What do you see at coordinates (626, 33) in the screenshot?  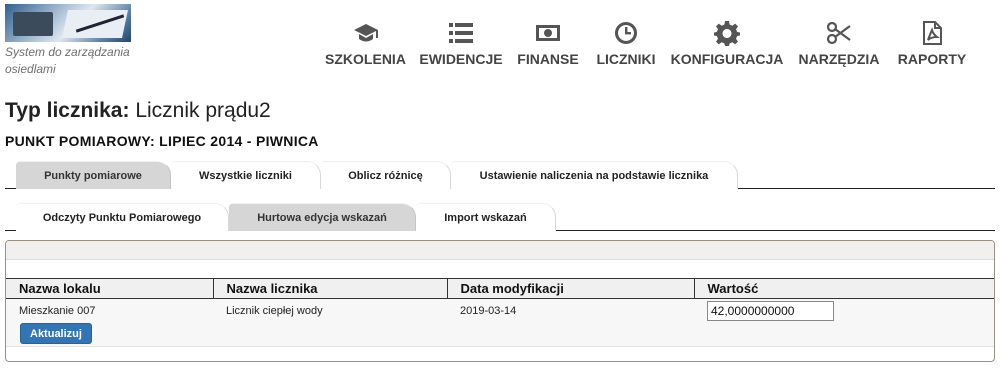 I see `clock-icon` at bounding box center [626, 33].